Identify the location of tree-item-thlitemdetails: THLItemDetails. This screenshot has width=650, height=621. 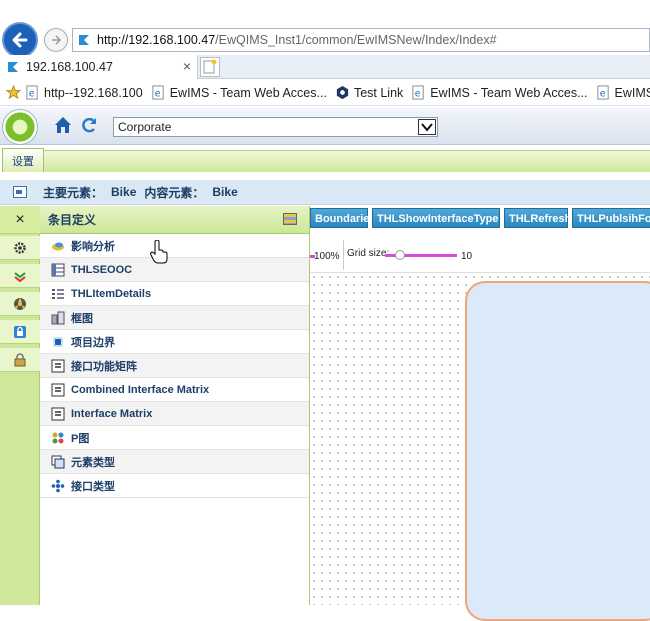
(174, 294).